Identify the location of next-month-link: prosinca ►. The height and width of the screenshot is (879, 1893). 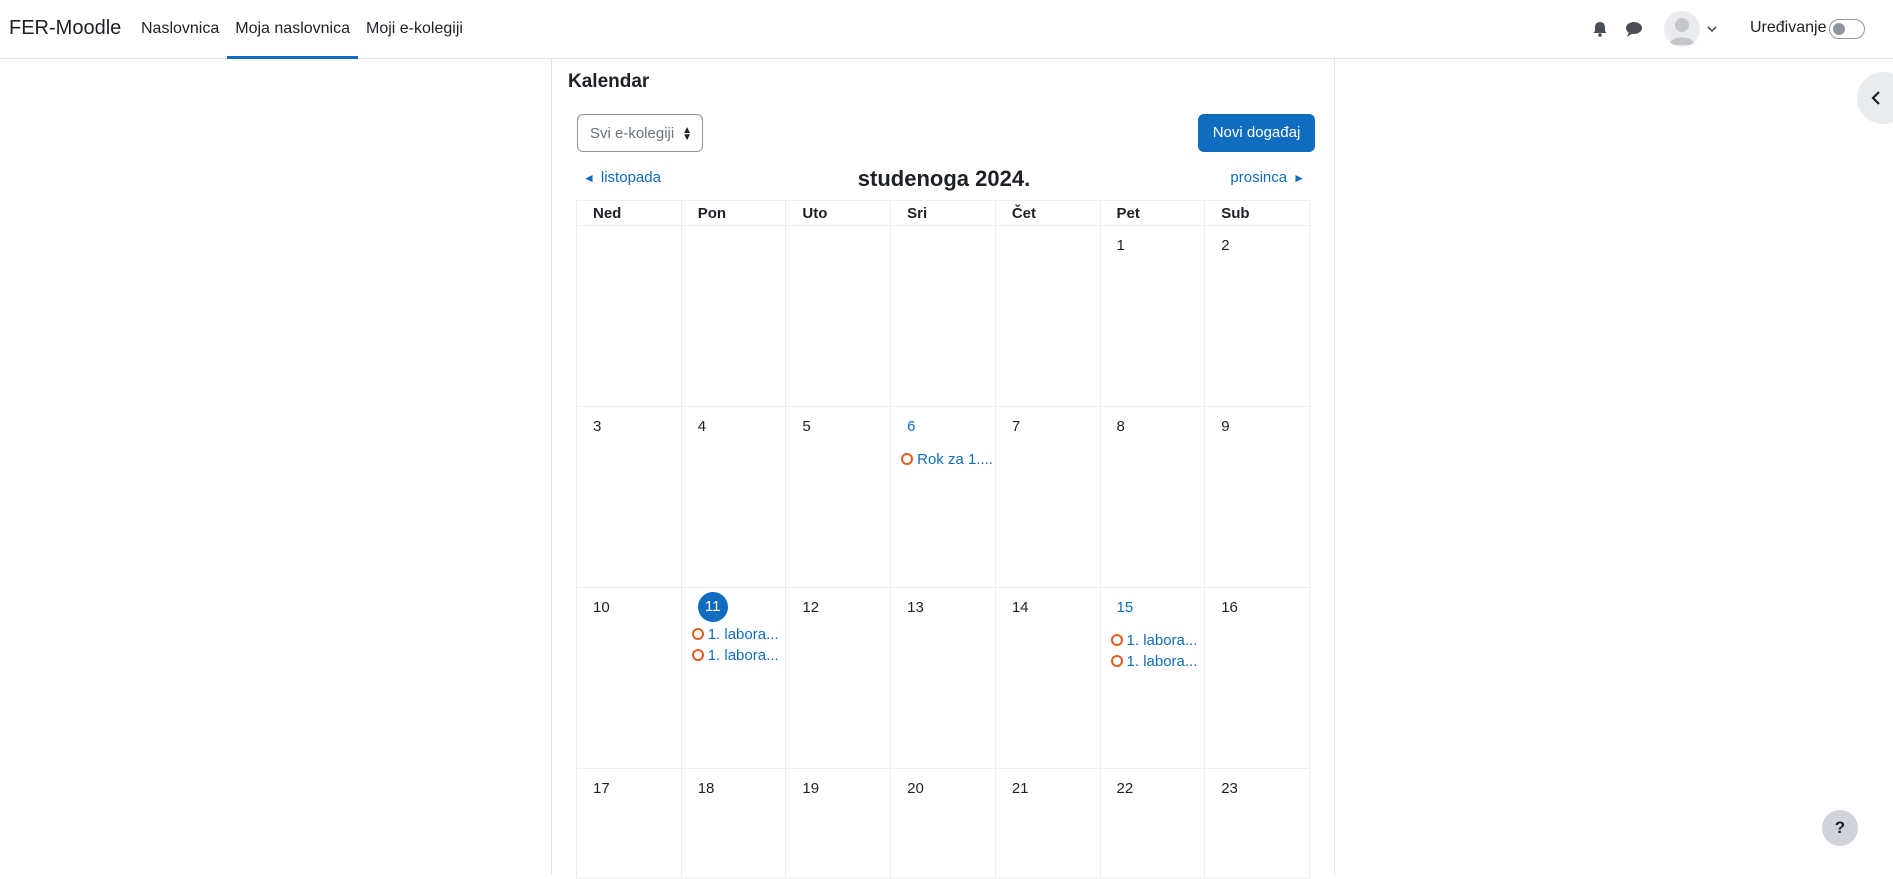
(1270, 177).